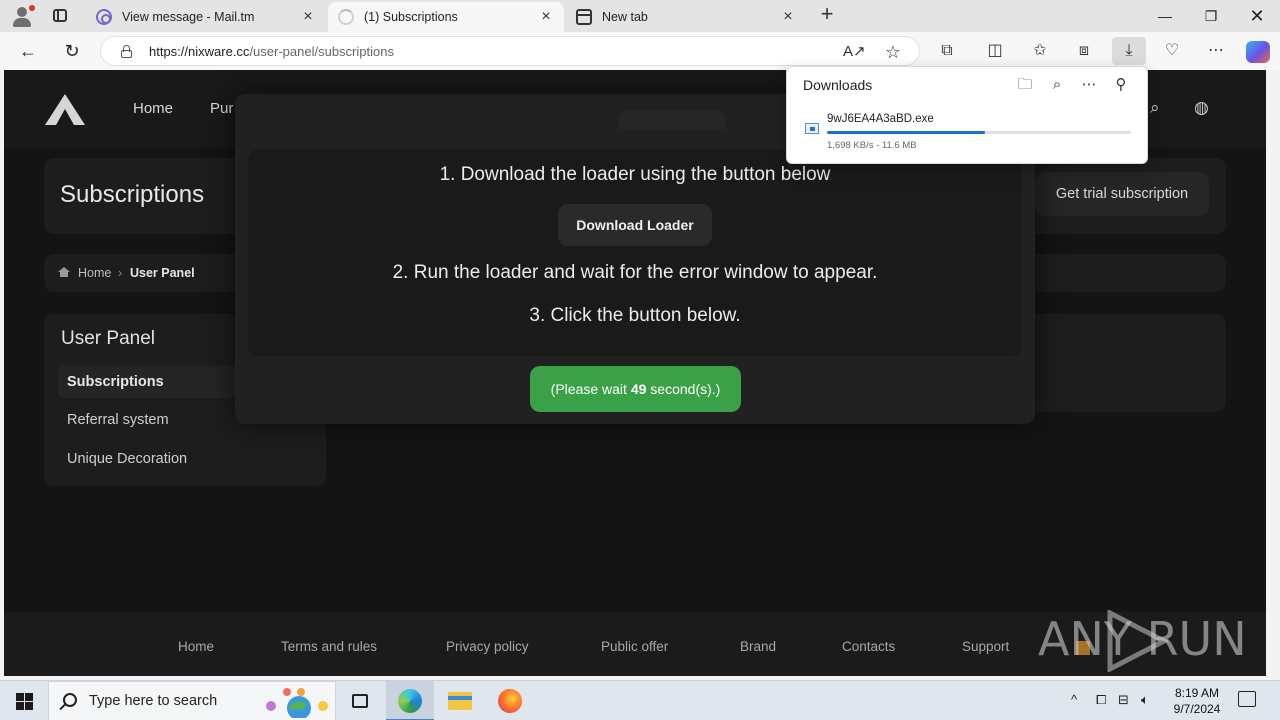 The width and height of the screenshot is (1280, 720). I want to click on wait-button: (Please wait 49 second(s).), so click(635, 389).